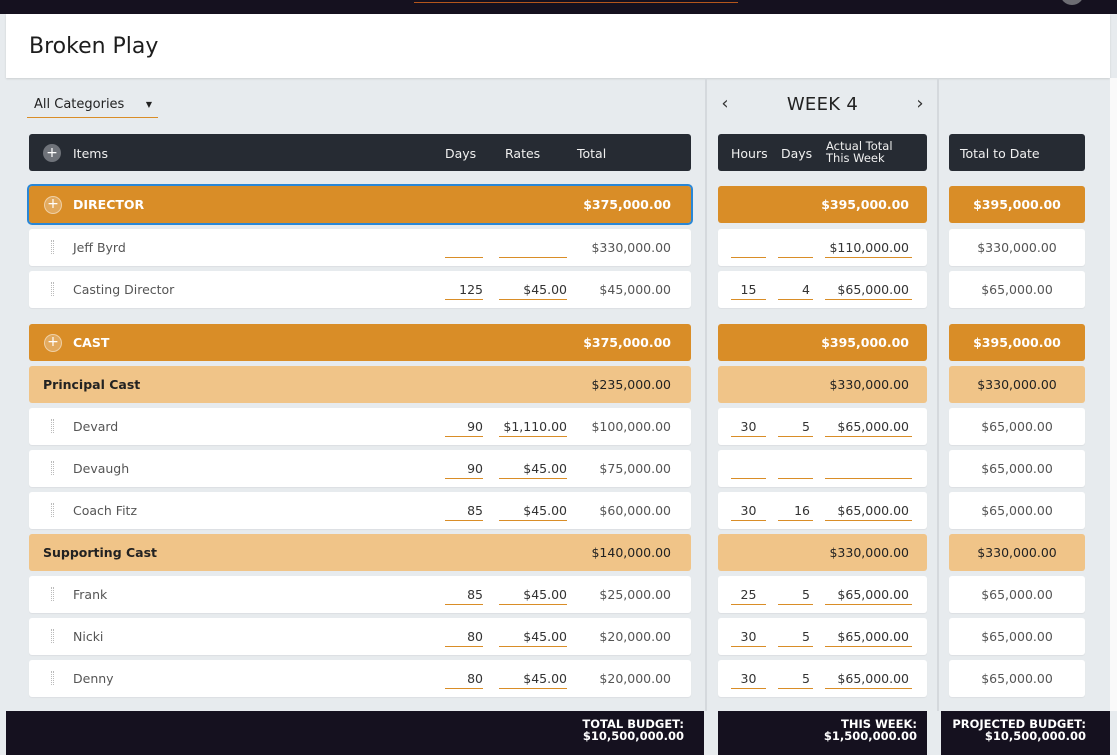  What do you see at coordinates (533, 249) in the screenshot?
I see `rate-input` at bounding box center [533, 249].